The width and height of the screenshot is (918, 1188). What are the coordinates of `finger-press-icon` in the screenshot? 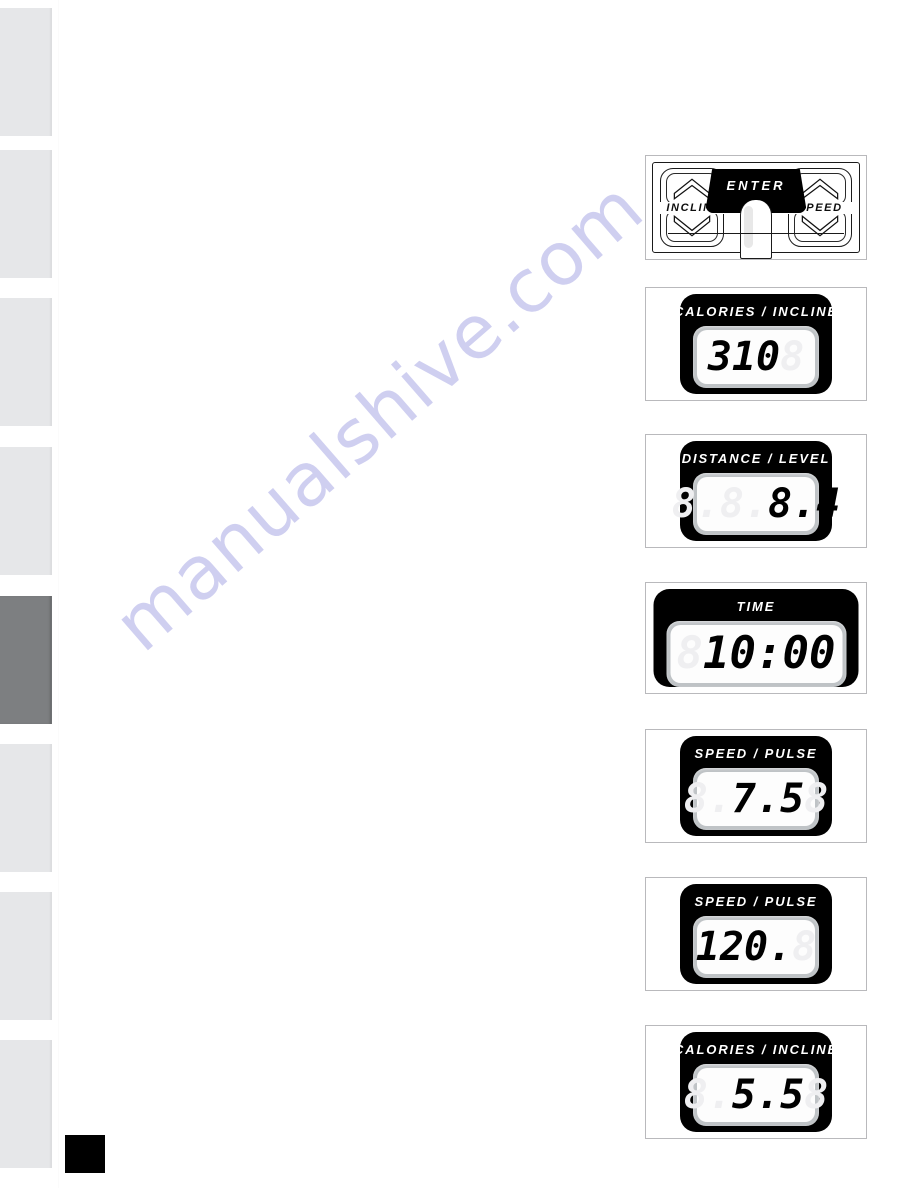 It's located at (756, 229).